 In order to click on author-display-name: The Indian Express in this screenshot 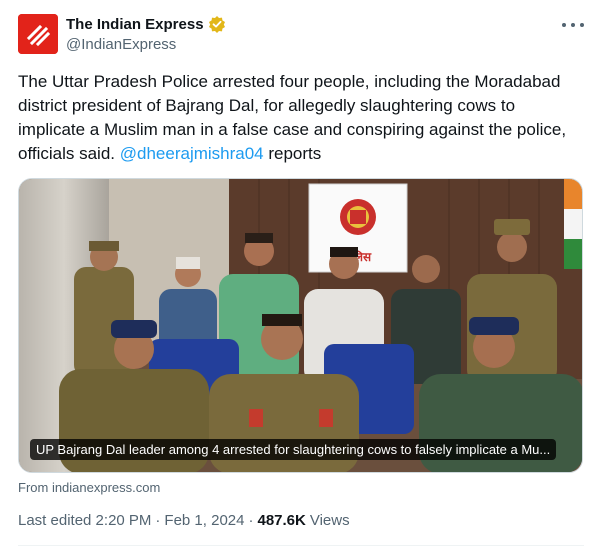, I will do `click(135, 24)`.